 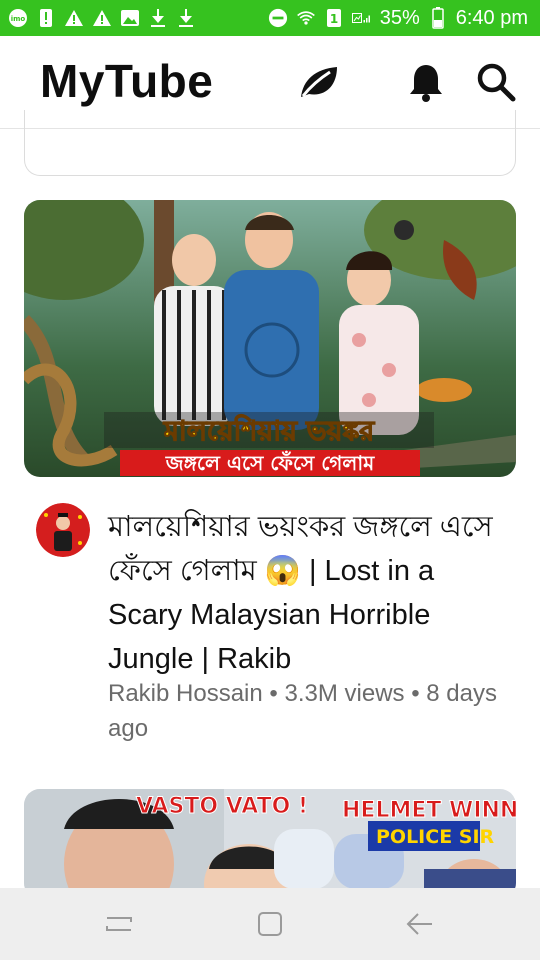 I want to click on thumbnail-text-left: VASTO VATO !, so click(x=222, y=806).